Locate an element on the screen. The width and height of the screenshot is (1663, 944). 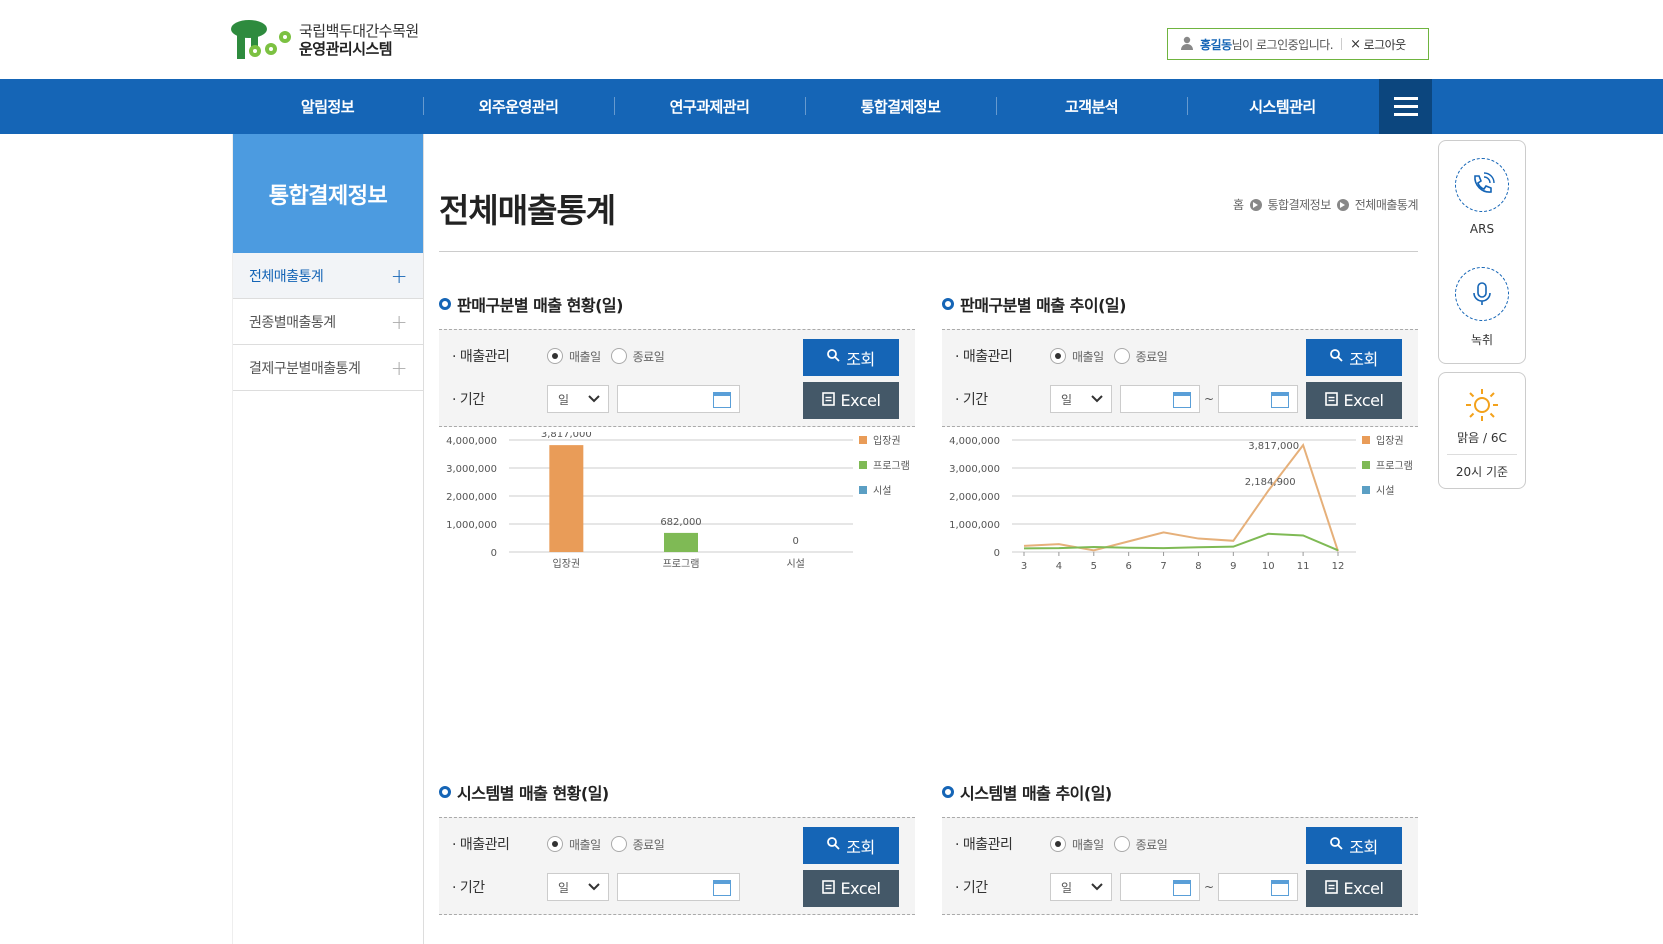
gnb-item-outsourcing: 외주운영관리 is located at coordinates (518, 106).